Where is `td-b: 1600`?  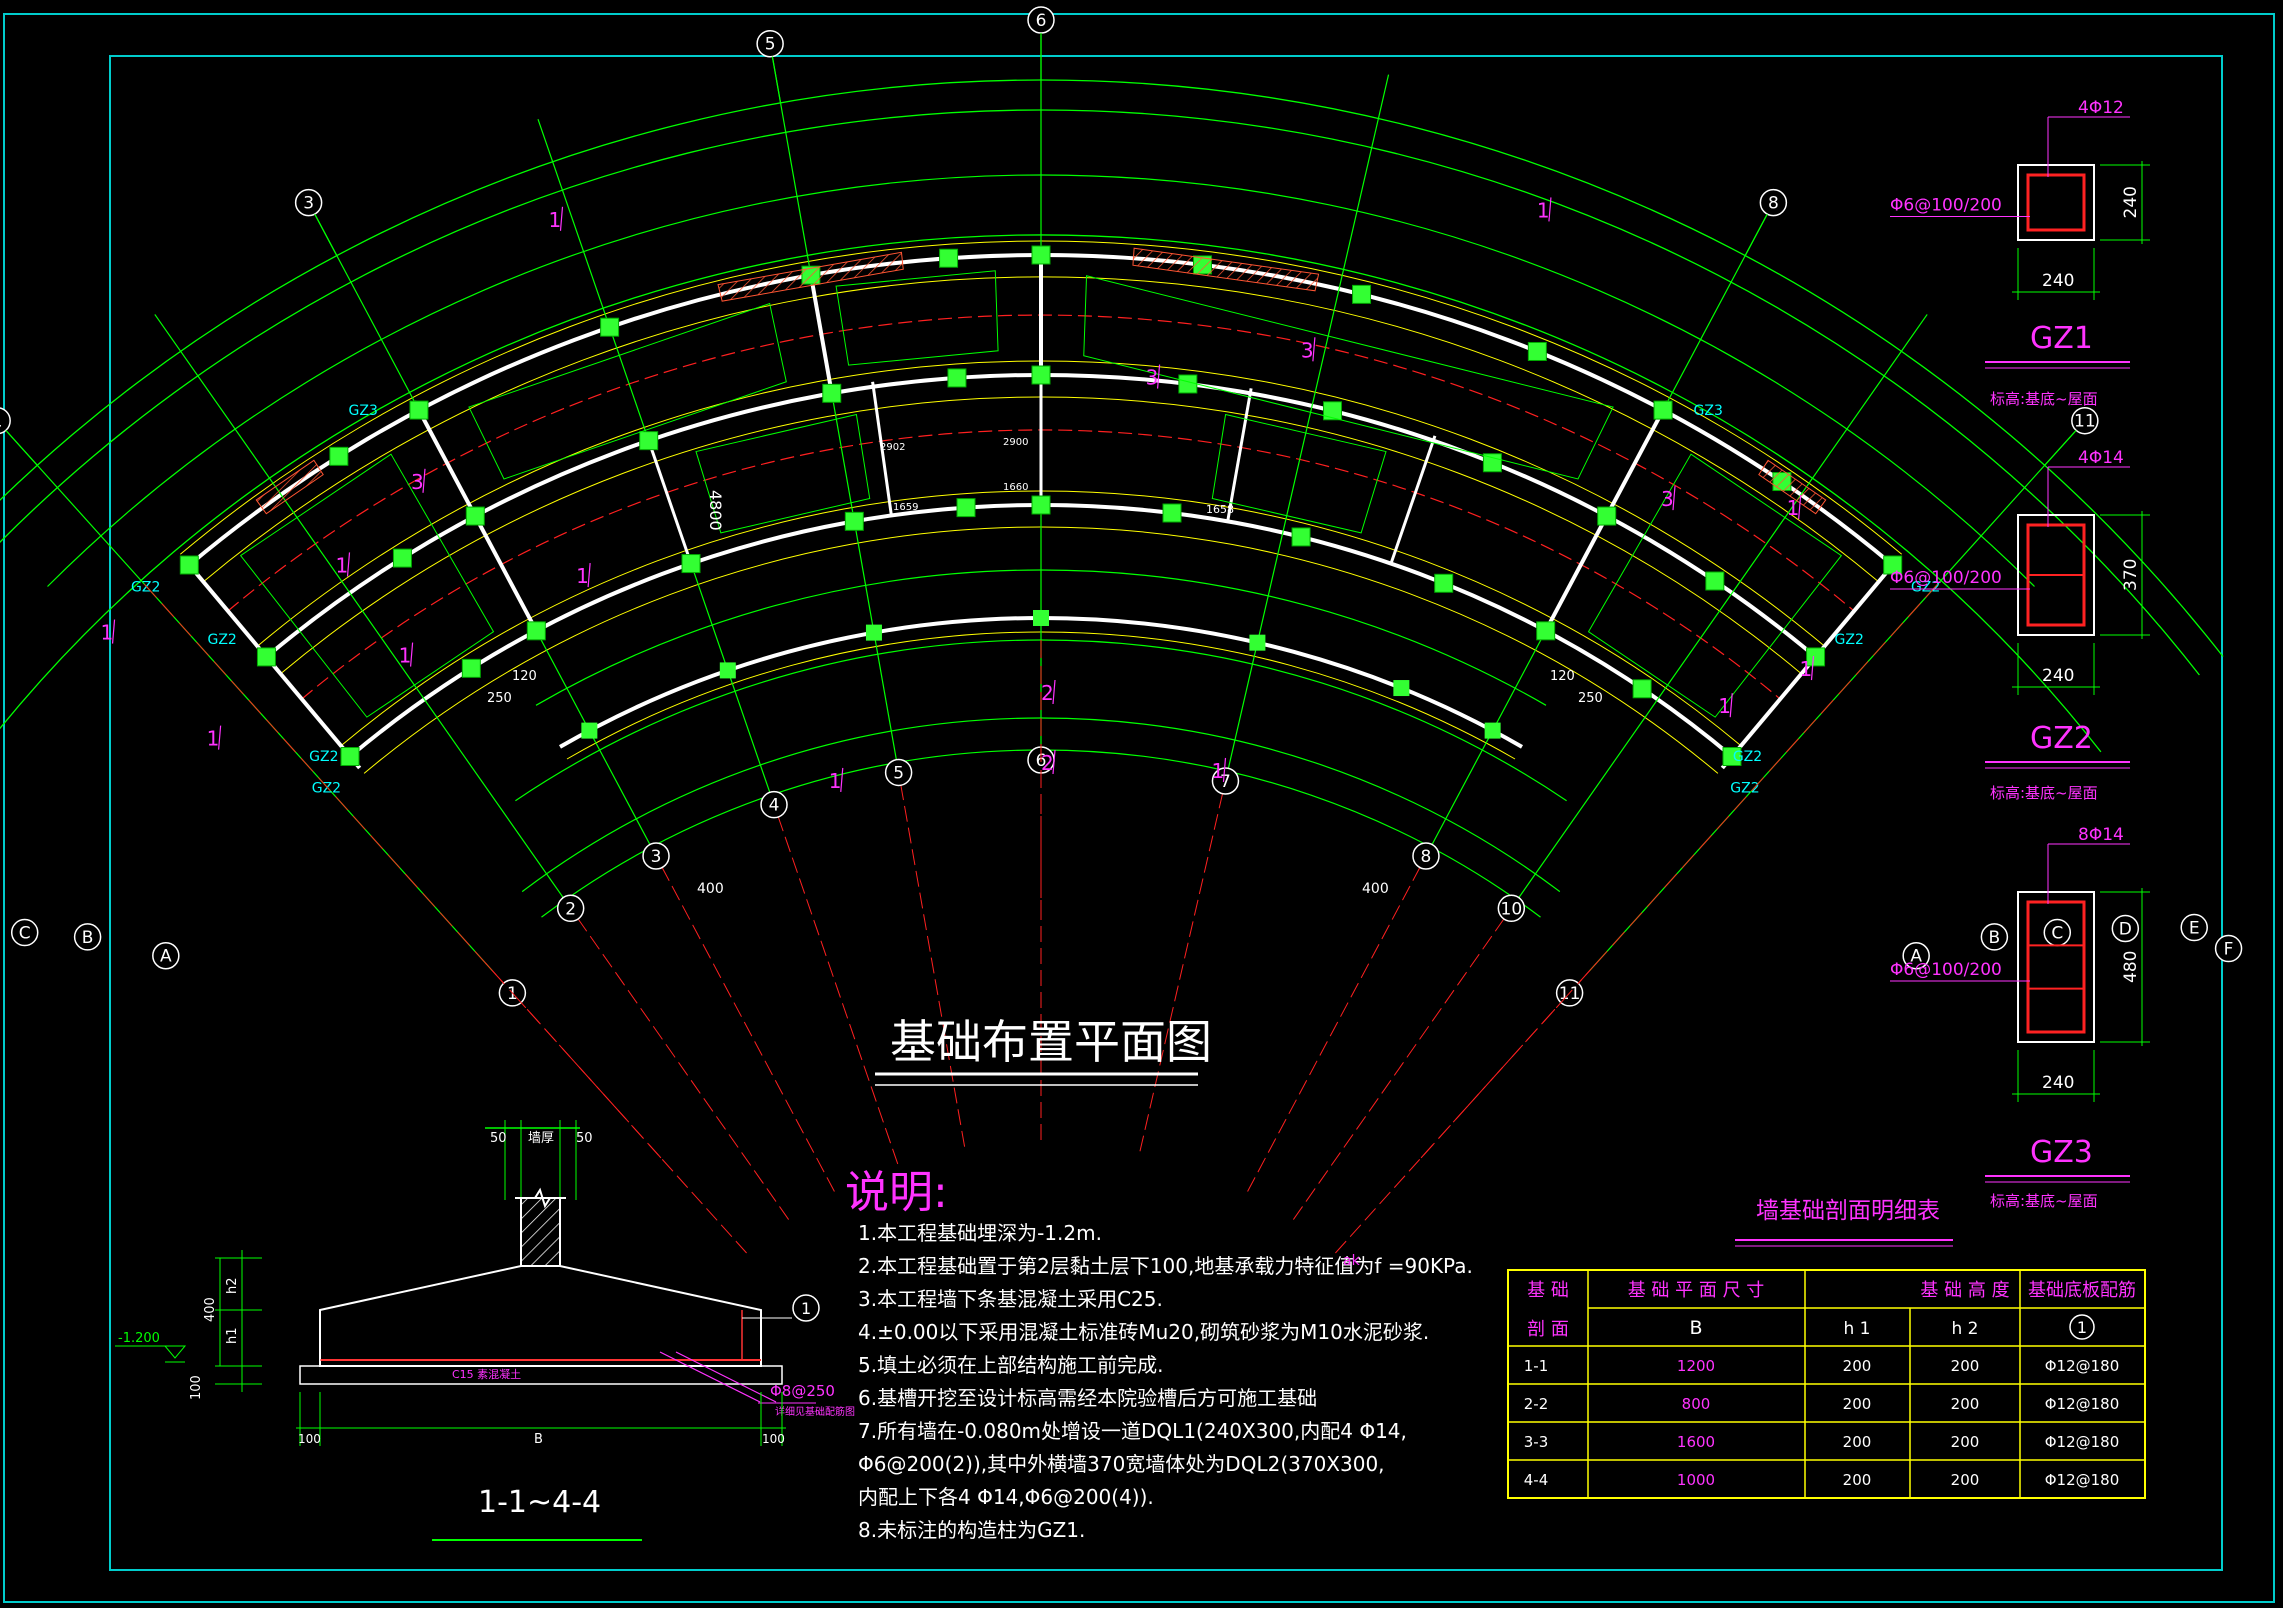
td-b: 1600 is located at coordinates (1696, 1442).